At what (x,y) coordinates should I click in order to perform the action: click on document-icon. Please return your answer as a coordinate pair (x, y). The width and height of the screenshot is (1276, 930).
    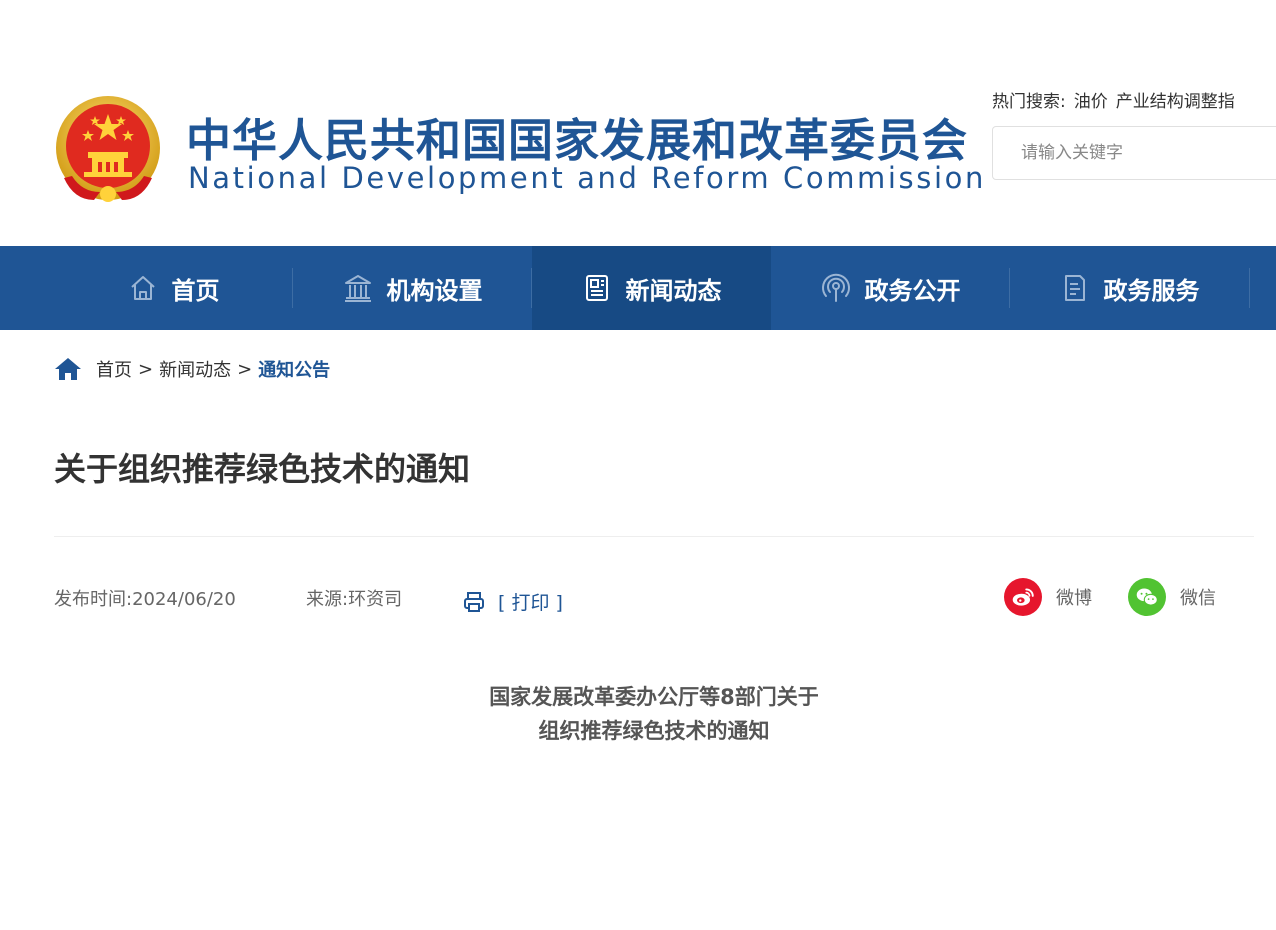
    Looking at the image, I should click on (1075, 288).